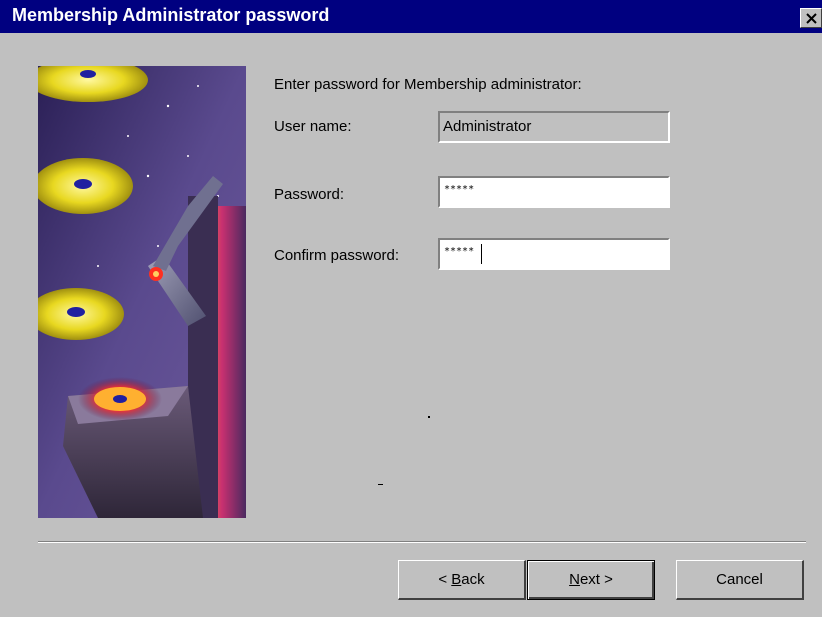 The height and width of the screenshot is (617, 822). Describe the element at coordinates (459, 251) in the screenshot. I see `confirm-password-value: *****` at that location.